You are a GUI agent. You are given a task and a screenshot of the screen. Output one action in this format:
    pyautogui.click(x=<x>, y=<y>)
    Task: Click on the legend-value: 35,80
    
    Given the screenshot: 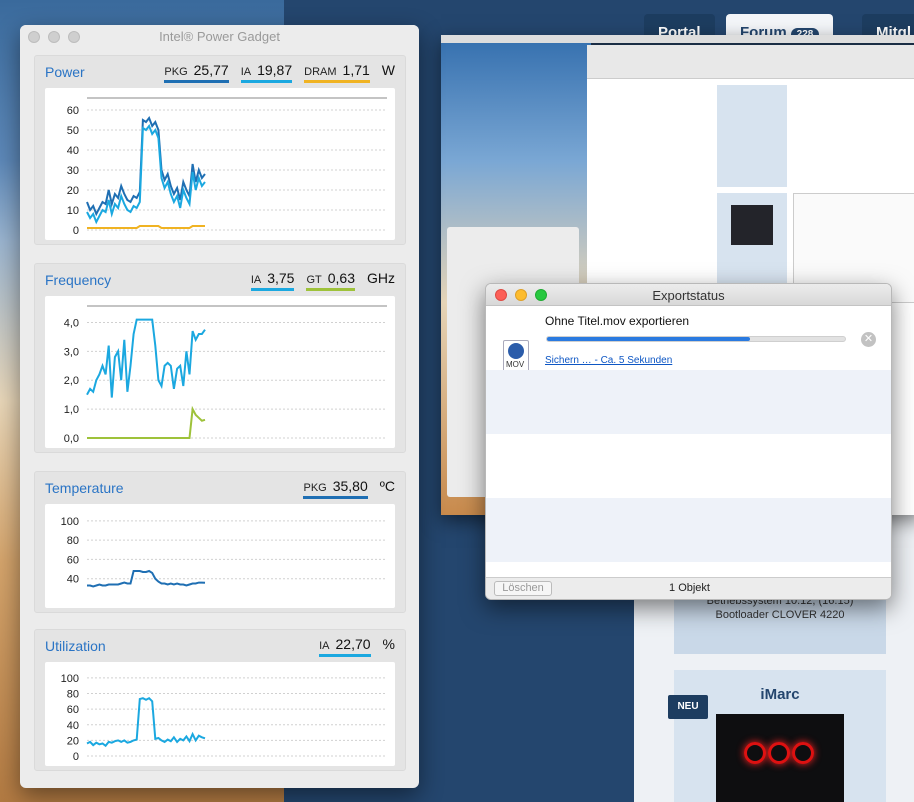 What is the action you would take?
    pyautogui.click(x=350, y=486)
    